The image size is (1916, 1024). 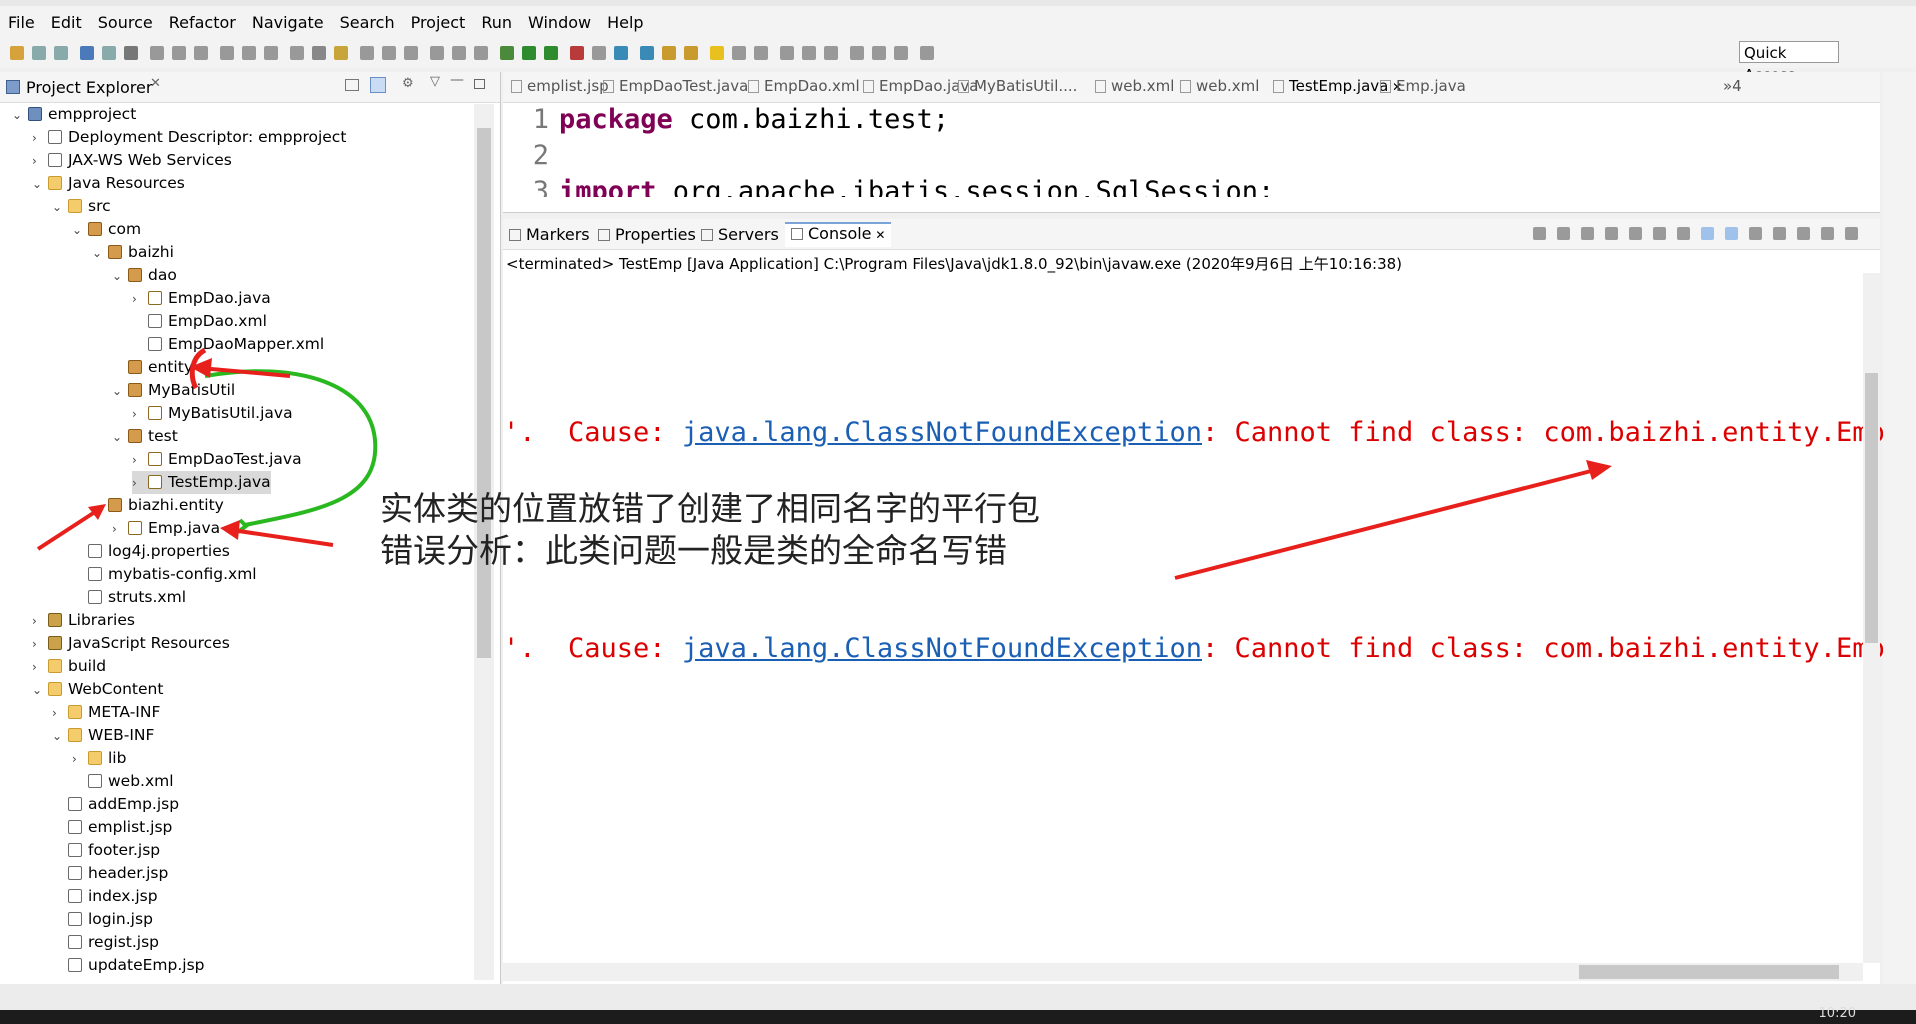 I want to click on tree-item: mybatis-config.xml, so click(x=164, y=574).